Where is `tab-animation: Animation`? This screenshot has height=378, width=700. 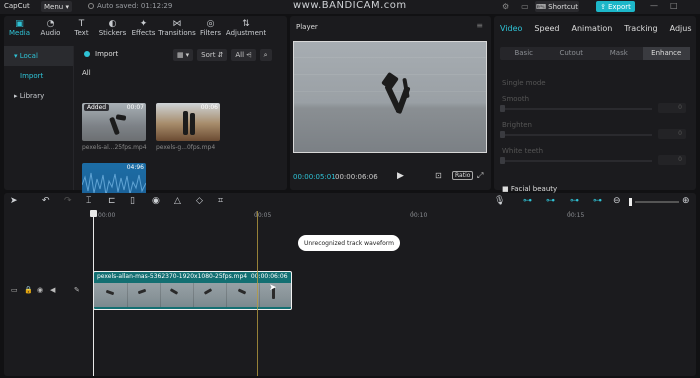
tab-animation: Animation is located at coordinates (592, 28).